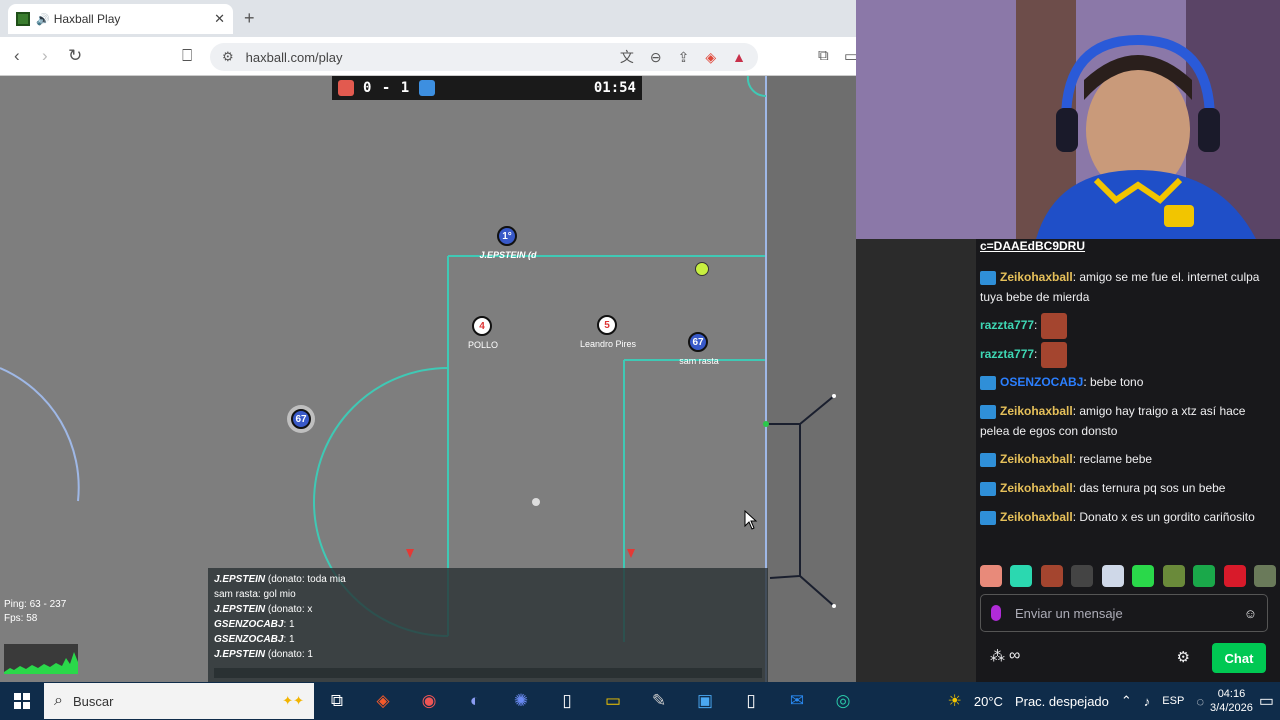 This screenshot has width=1280, height=720. Describe the element at coordinates (488, 673) in the screenshot. I see `game-chat-input` at that location.